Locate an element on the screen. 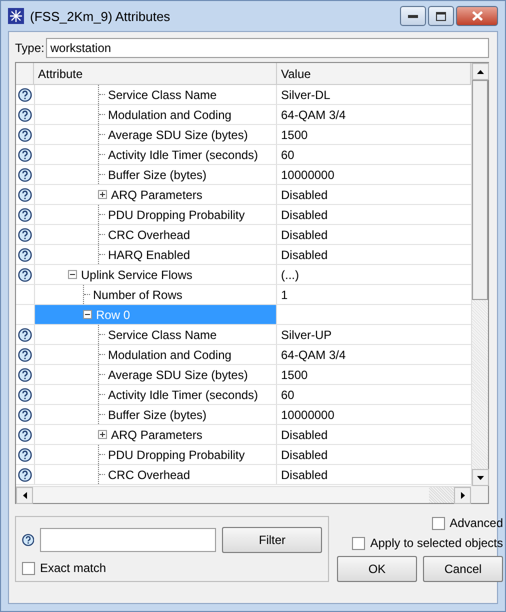 This screenshot has width=506, height=612. type-field: workstation is located at coordinates (267, 48).